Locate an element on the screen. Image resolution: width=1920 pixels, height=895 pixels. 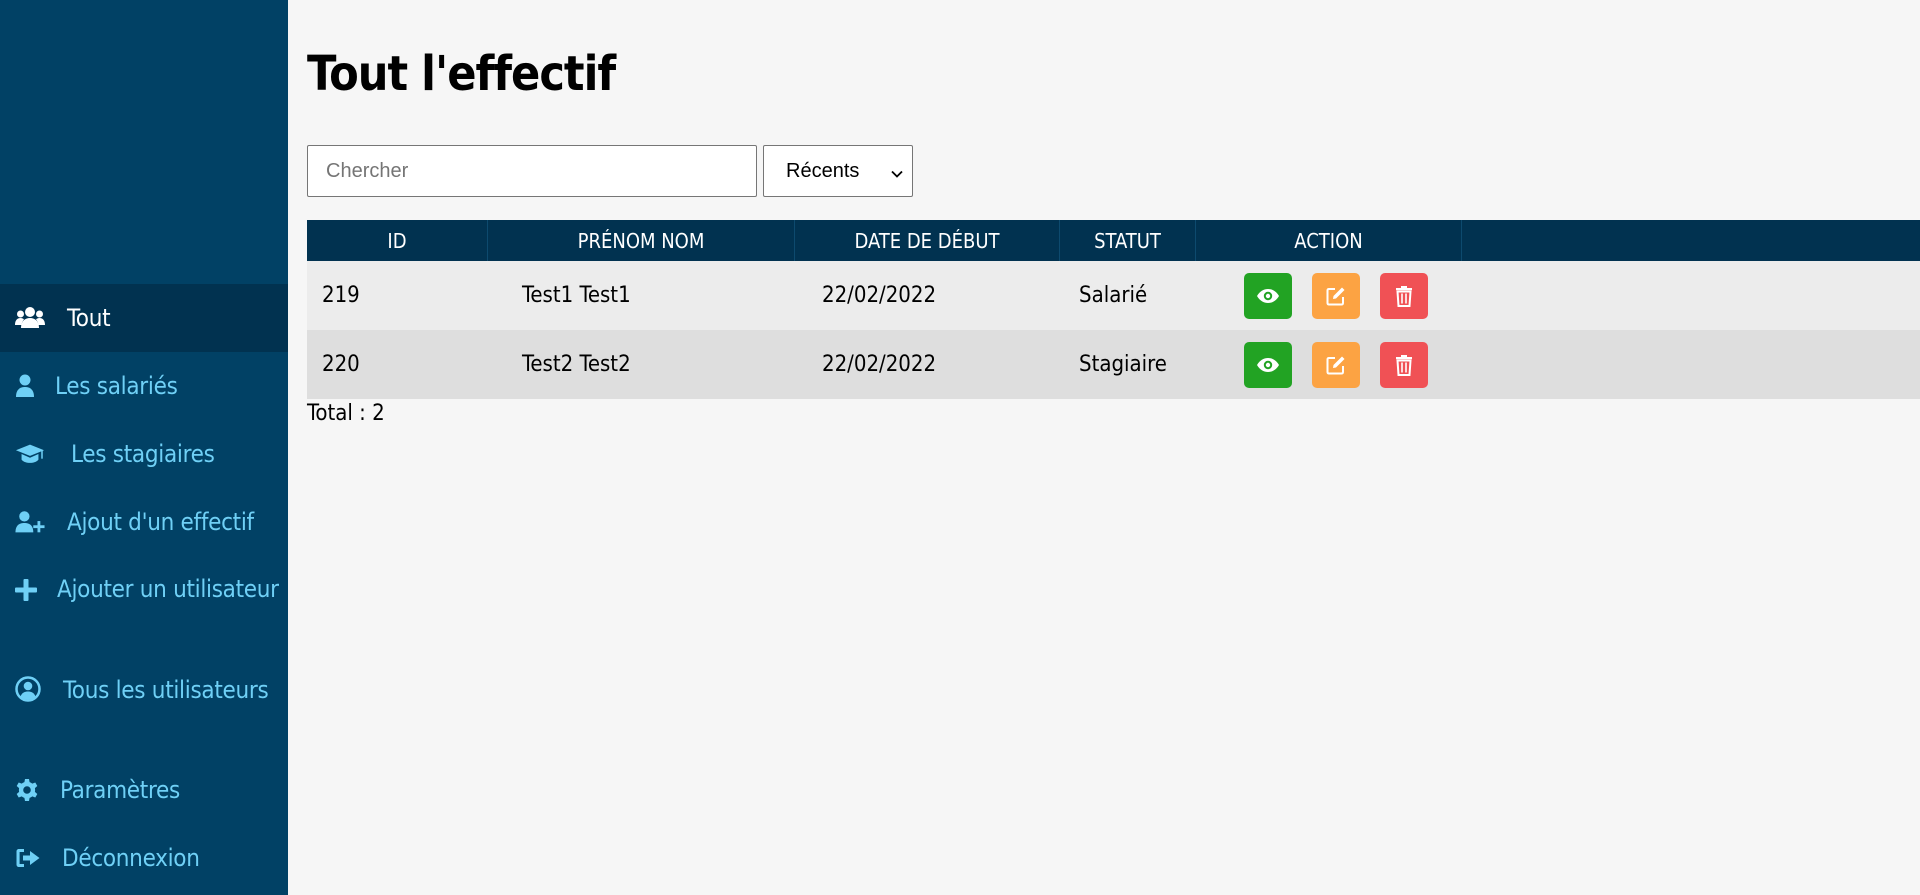
sidebar-item-salaries: Les salariés is located at coordinates (144, 386).